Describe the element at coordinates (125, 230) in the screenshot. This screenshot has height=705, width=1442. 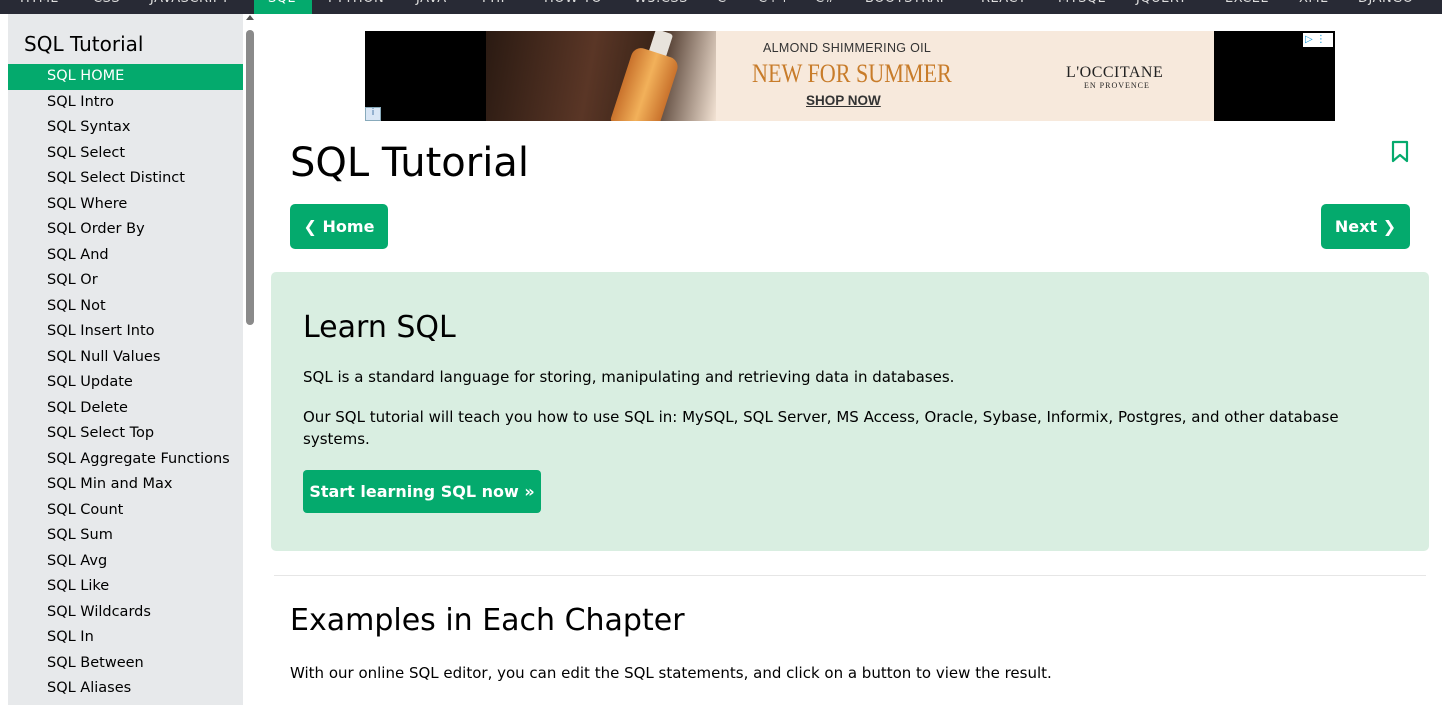
I see `sidebar-item-sql-order-by: SQL Order By` at that location.